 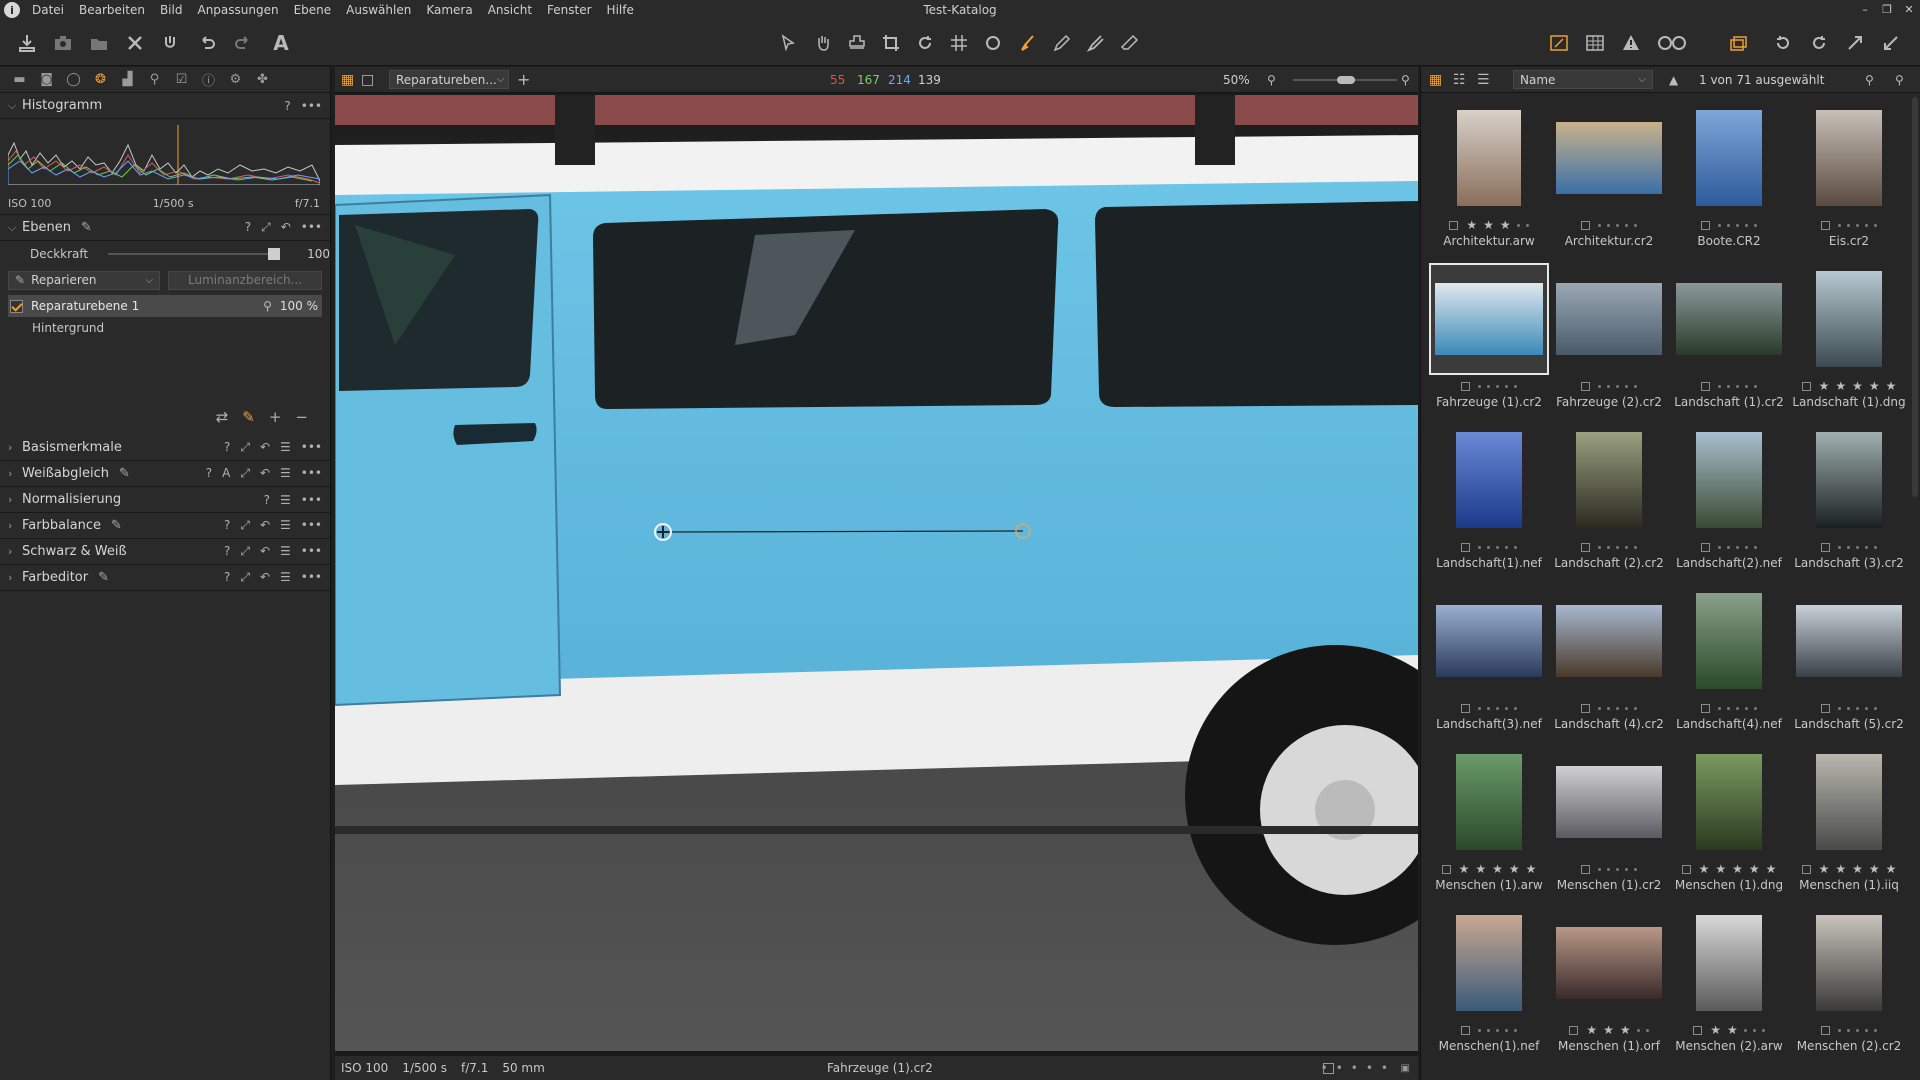 I want to click on single-view-icon: □, so click(x=367, y=80).